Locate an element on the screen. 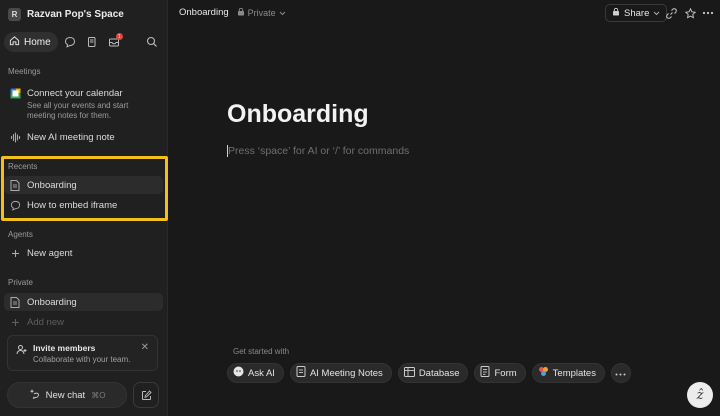  add-user-icon is located at coordinates (21, 351).